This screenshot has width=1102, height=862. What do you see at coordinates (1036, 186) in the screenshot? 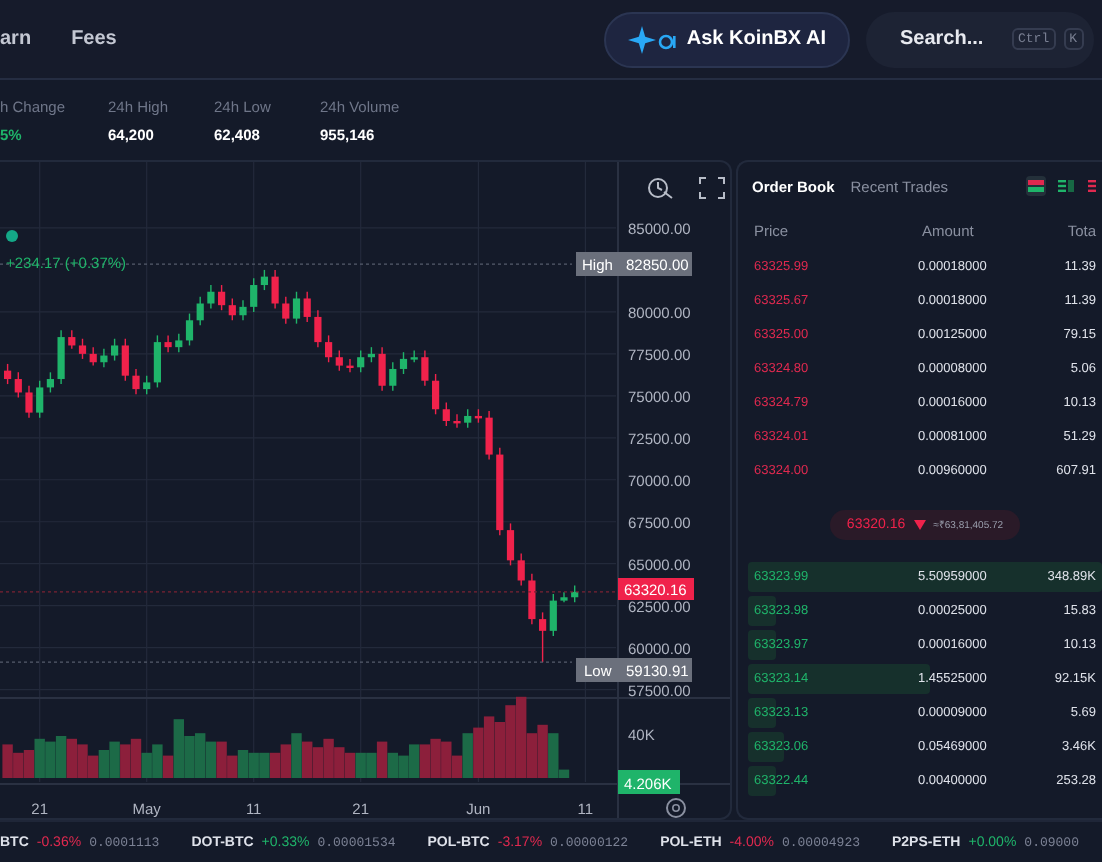
I see `both-sides-icon` at bounding box center [1036, 186].